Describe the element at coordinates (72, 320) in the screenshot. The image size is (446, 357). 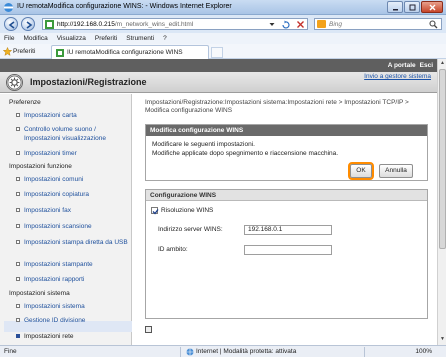
I see `sidebar-item-department-id: Gestione ID divisione` at that location.